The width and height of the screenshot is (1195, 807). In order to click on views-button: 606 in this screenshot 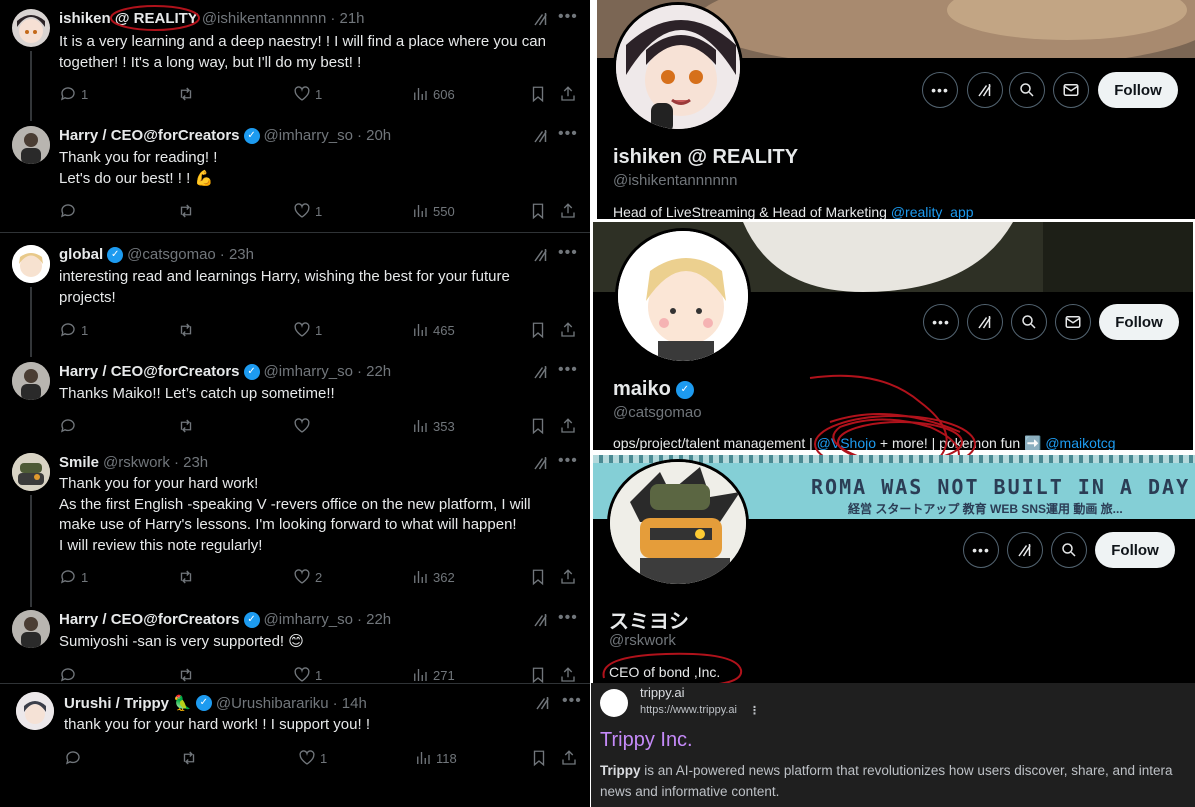, I will do `click(433, 94)`.